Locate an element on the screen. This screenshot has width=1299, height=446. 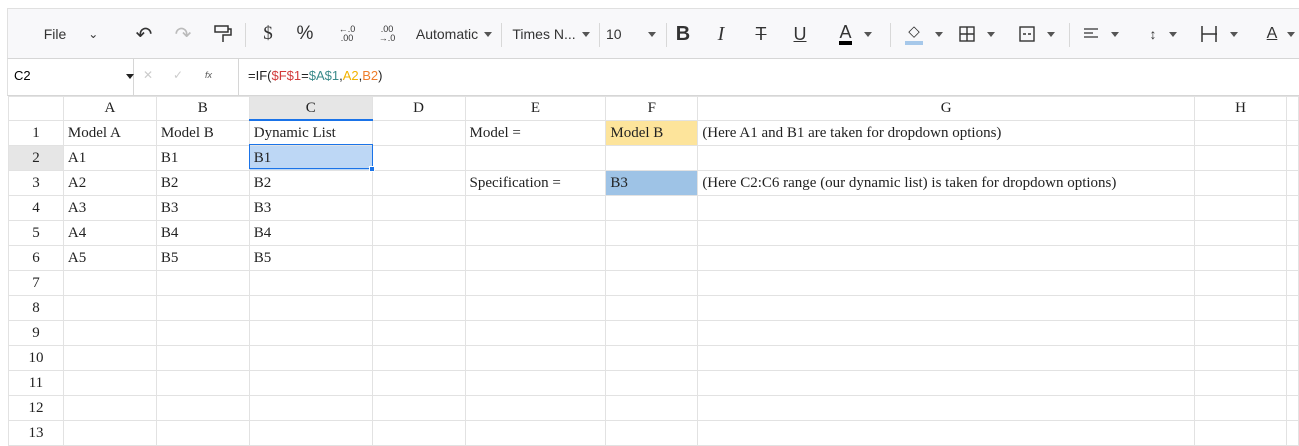
cell-F5 is located at coordinates (652, 233).